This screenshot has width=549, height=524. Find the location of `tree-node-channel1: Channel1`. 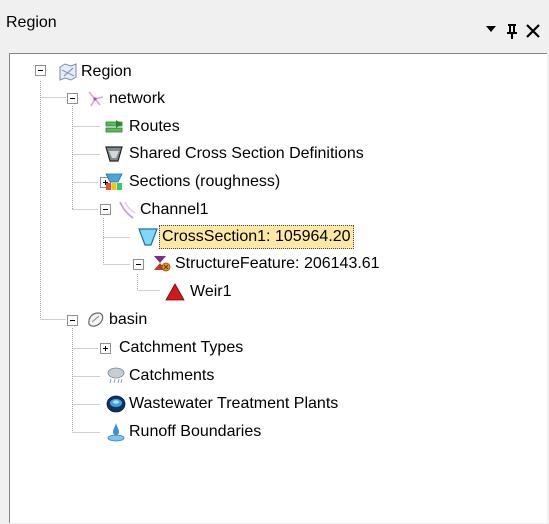

tree-node-channel1: Channel1 is located at coordinates (174, 210).